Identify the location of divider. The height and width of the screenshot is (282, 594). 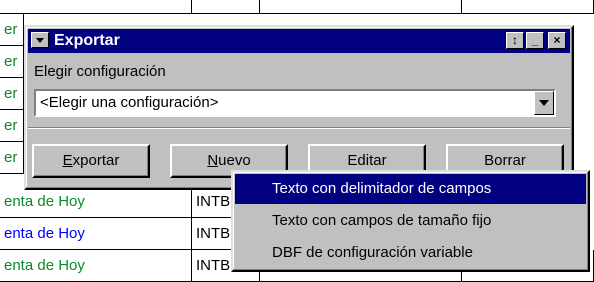
(299, 128).